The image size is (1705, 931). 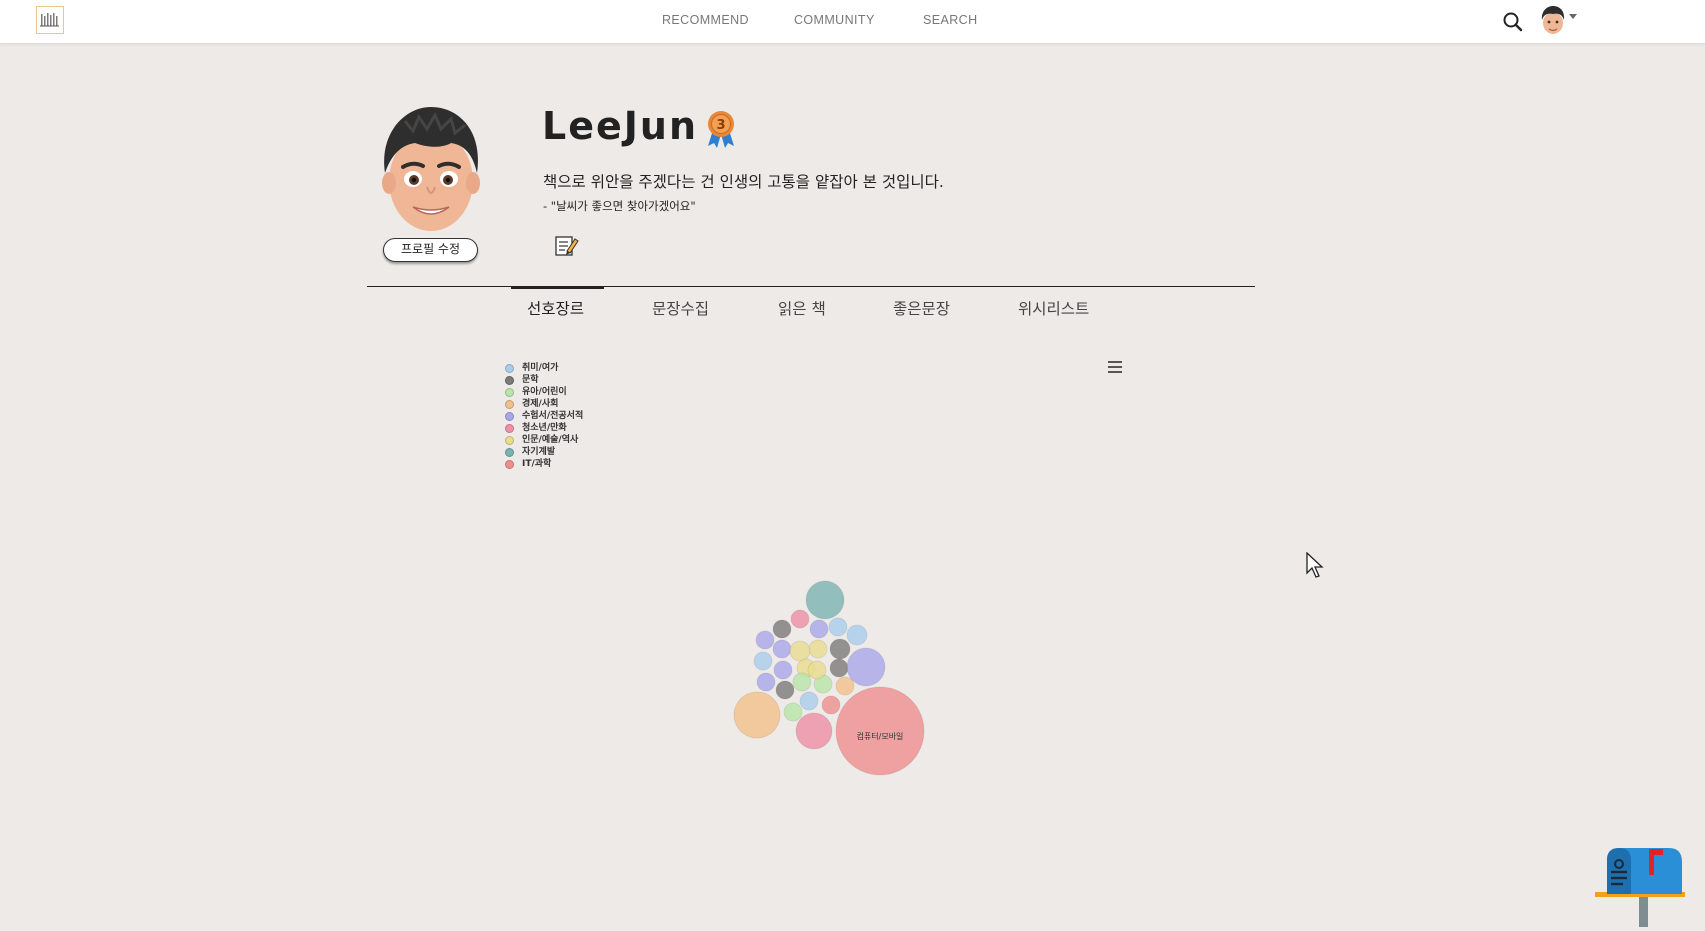 I want to click on mailbox-icon, so click(x=1640, y=886).